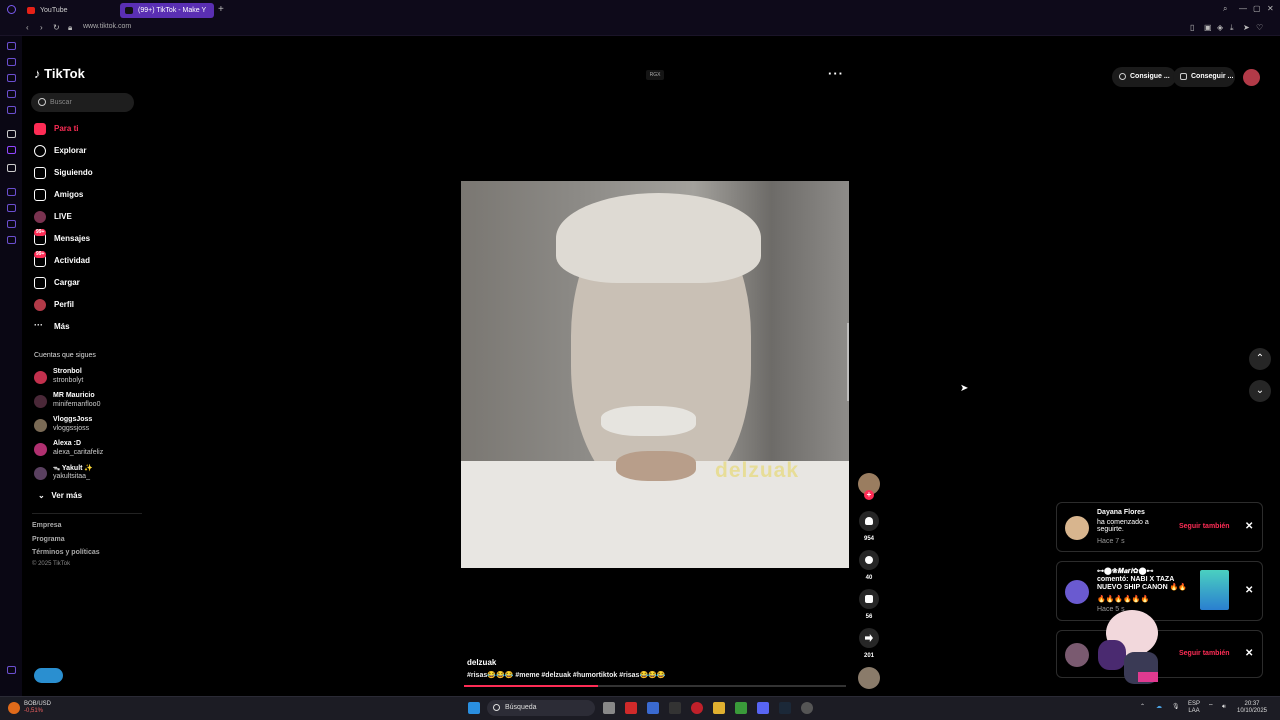 The image size is (1280, 720). What do you see at coordinates (481, 662) in the screenshot?
I see `video-author: delzuak` at bounding box center [481, 662].